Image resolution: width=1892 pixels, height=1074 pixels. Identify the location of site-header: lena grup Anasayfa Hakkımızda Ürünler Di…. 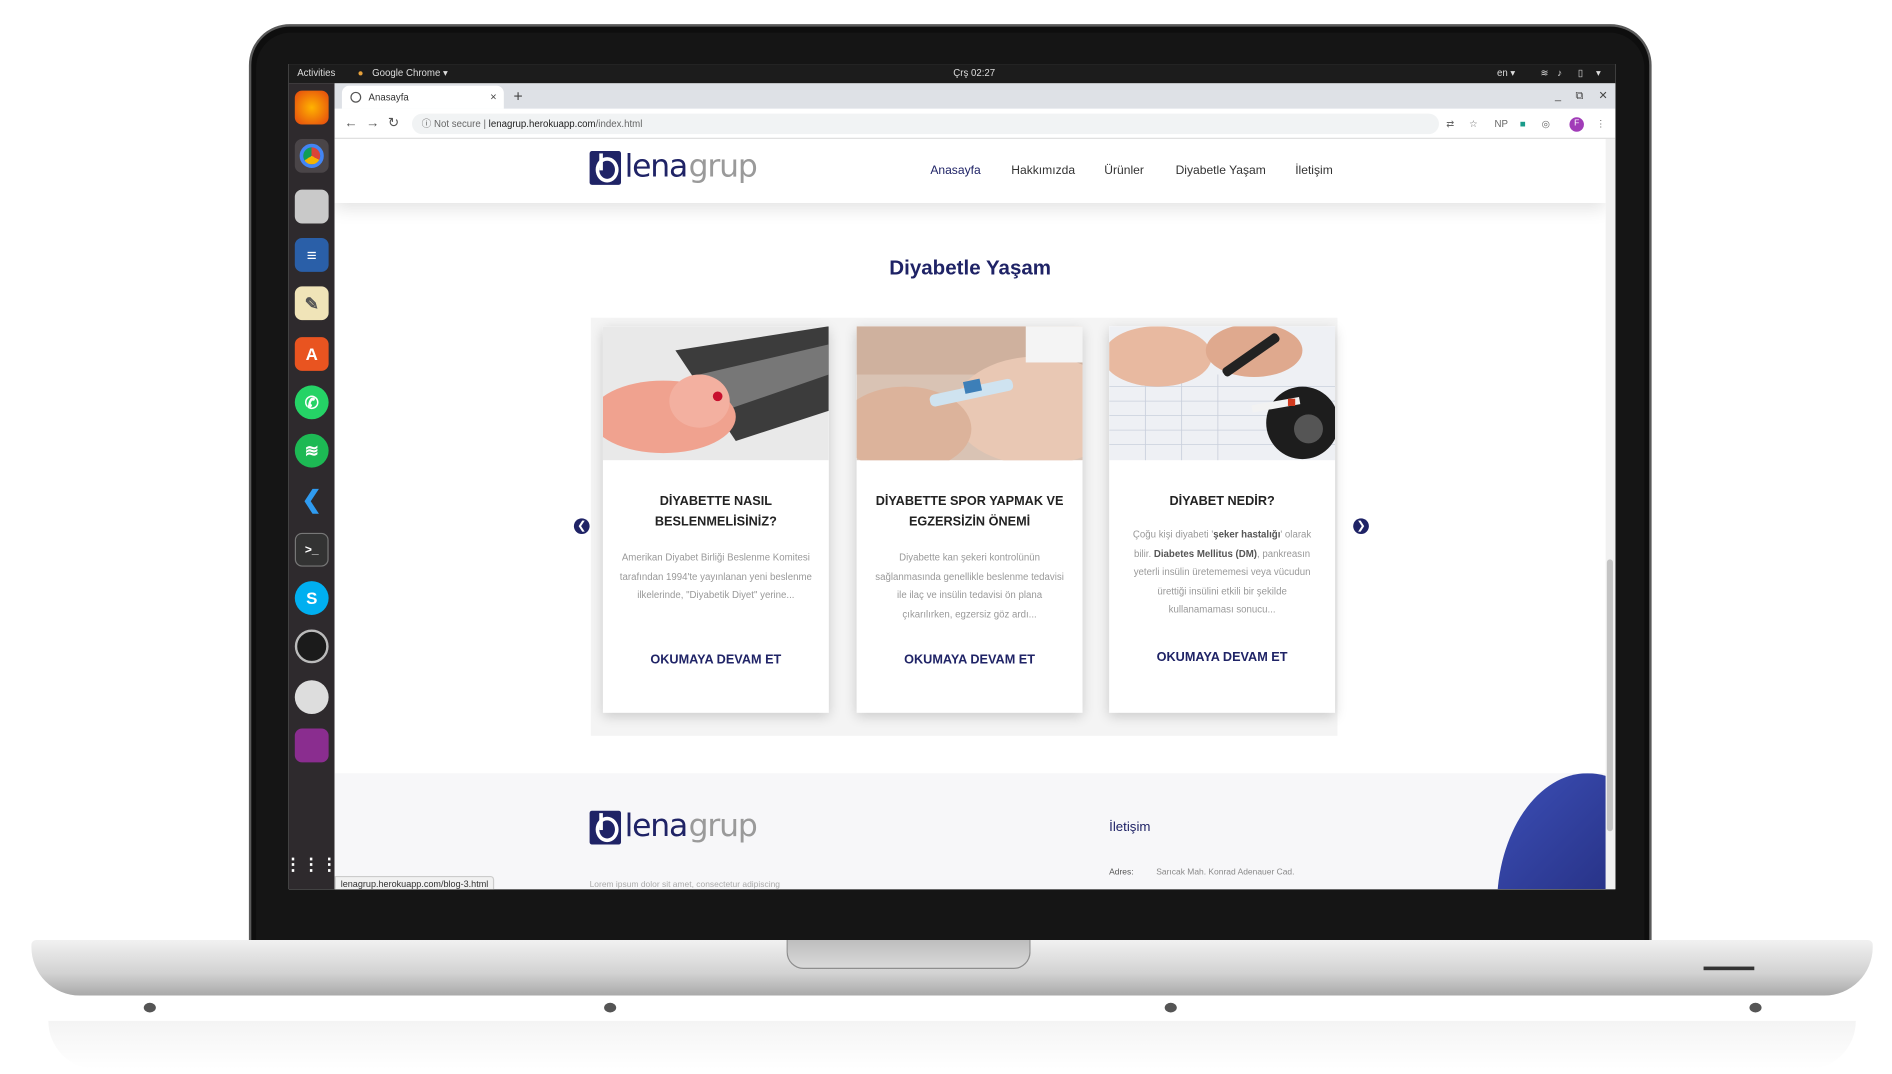
(970, 170).